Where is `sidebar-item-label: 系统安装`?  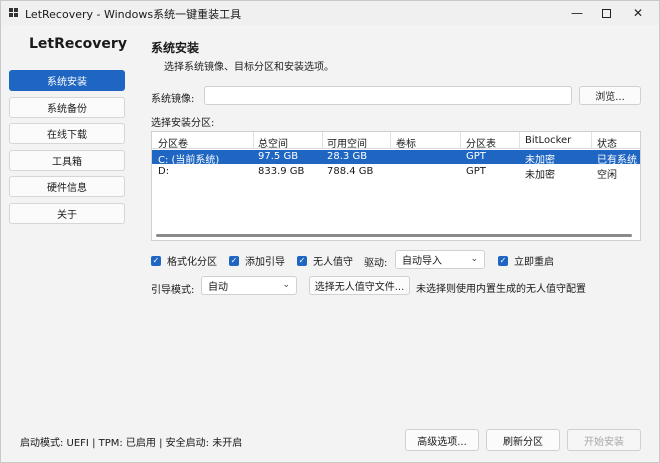
sidebar-item-label: 系统安装 is located at coordinates (67, 82).